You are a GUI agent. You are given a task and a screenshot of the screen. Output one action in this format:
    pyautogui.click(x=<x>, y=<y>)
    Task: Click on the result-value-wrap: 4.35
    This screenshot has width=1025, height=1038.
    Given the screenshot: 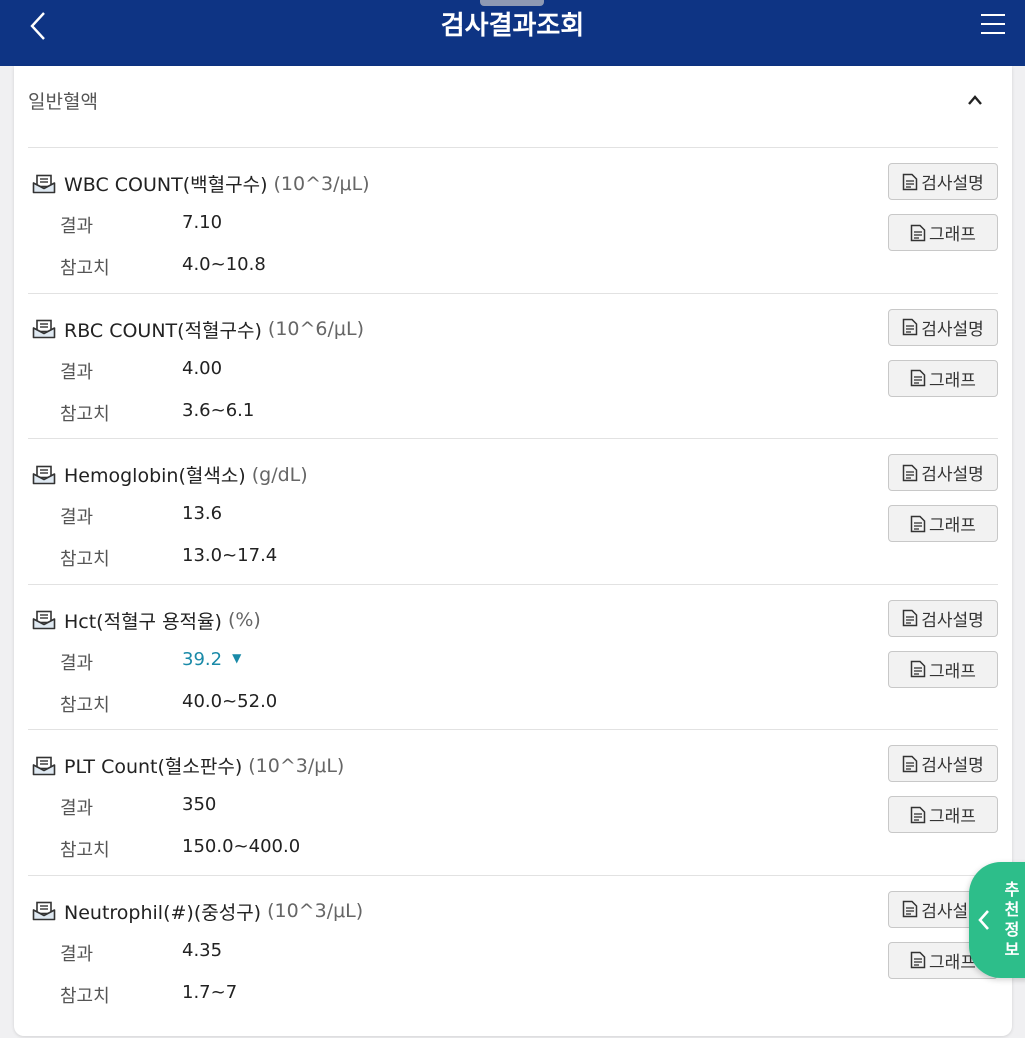 What is the action you would take?
    pyautogui.click(x=202, y=950)
    